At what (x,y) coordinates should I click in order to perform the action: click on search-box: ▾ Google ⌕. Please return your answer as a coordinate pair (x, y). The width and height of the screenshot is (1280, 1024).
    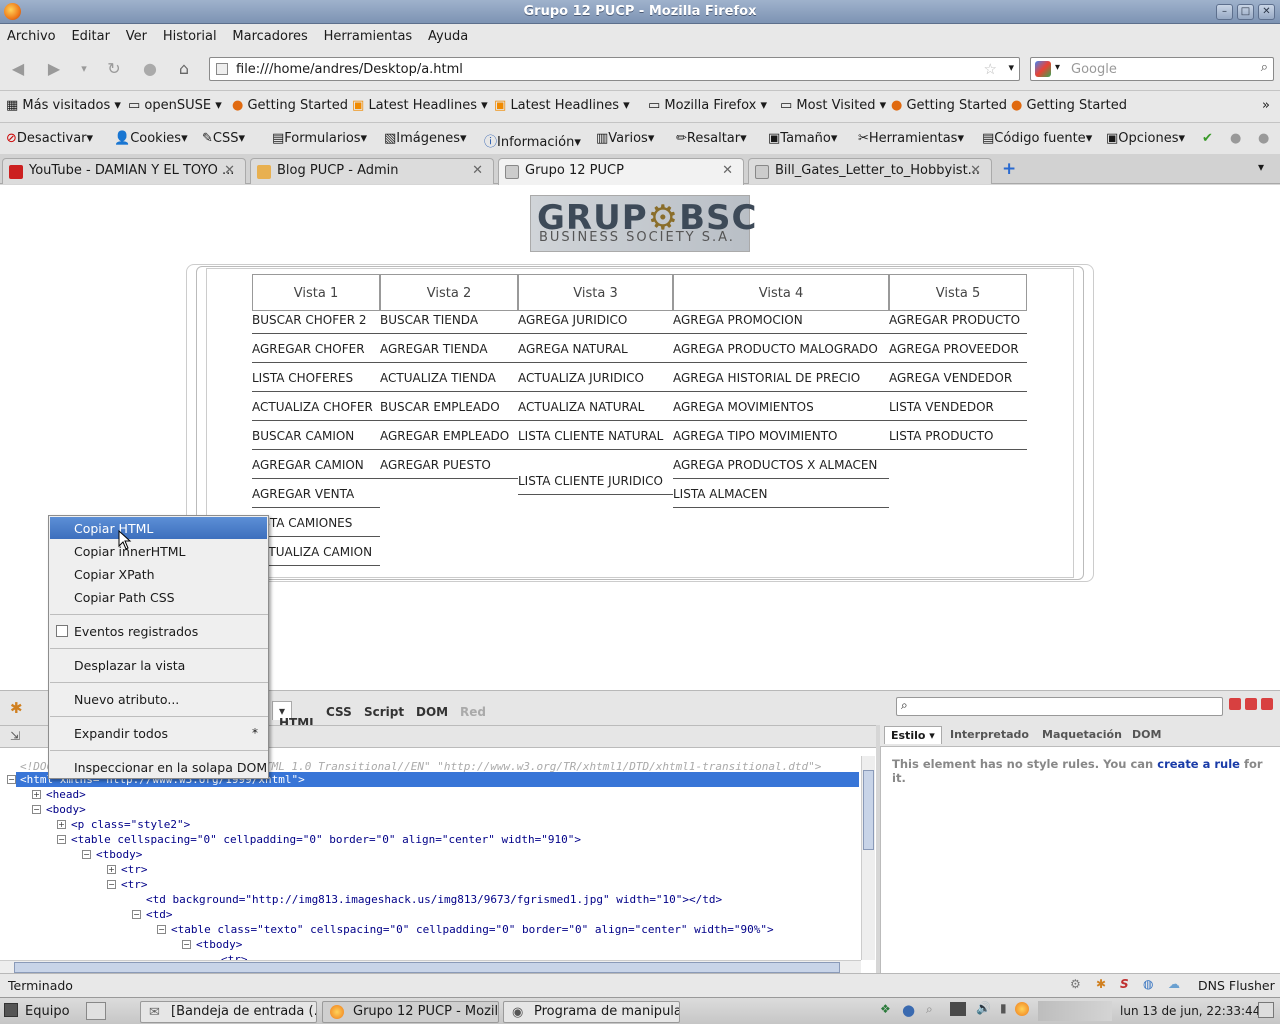
    Looking at the image, I should click on (1152, 69).